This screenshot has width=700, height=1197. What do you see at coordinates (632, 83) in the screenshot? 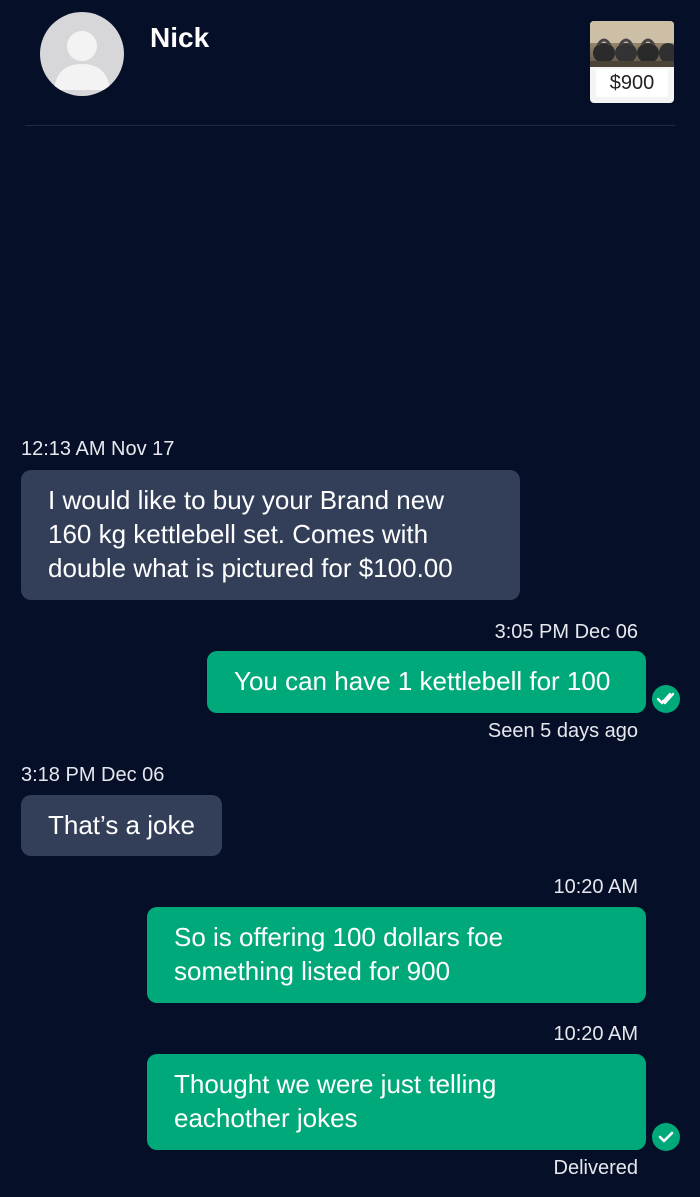
I see `listing-price: $900` at bounding box center [632, 83].